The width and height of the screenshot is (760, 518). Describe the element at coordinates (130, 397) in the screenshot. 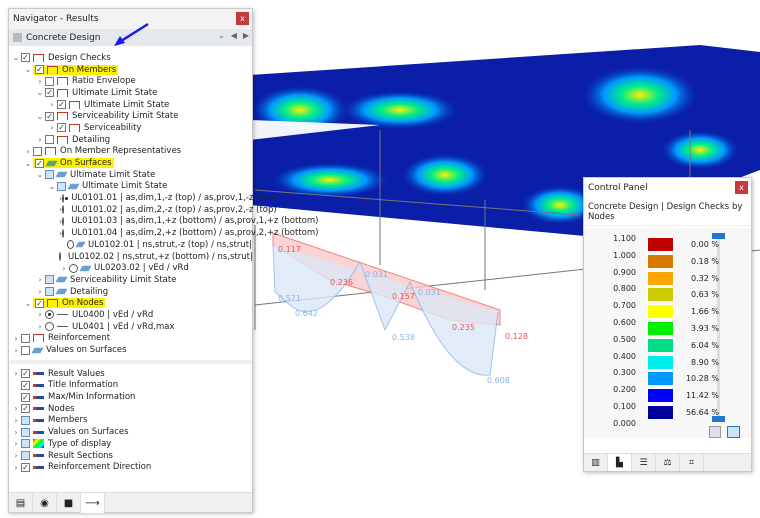

I see `tree-item: ✓ Max/Min Information` at that location.